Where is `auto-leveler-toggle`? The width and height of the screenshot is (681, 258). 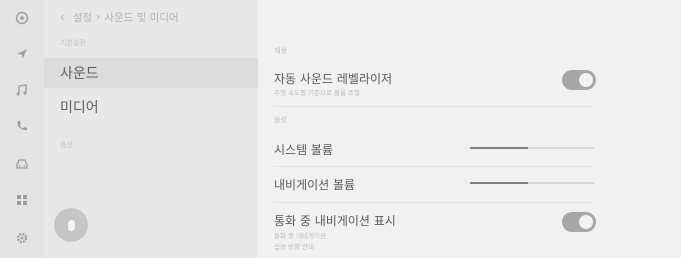
auto-leveler-toggle is located at coordinates (579, 80).